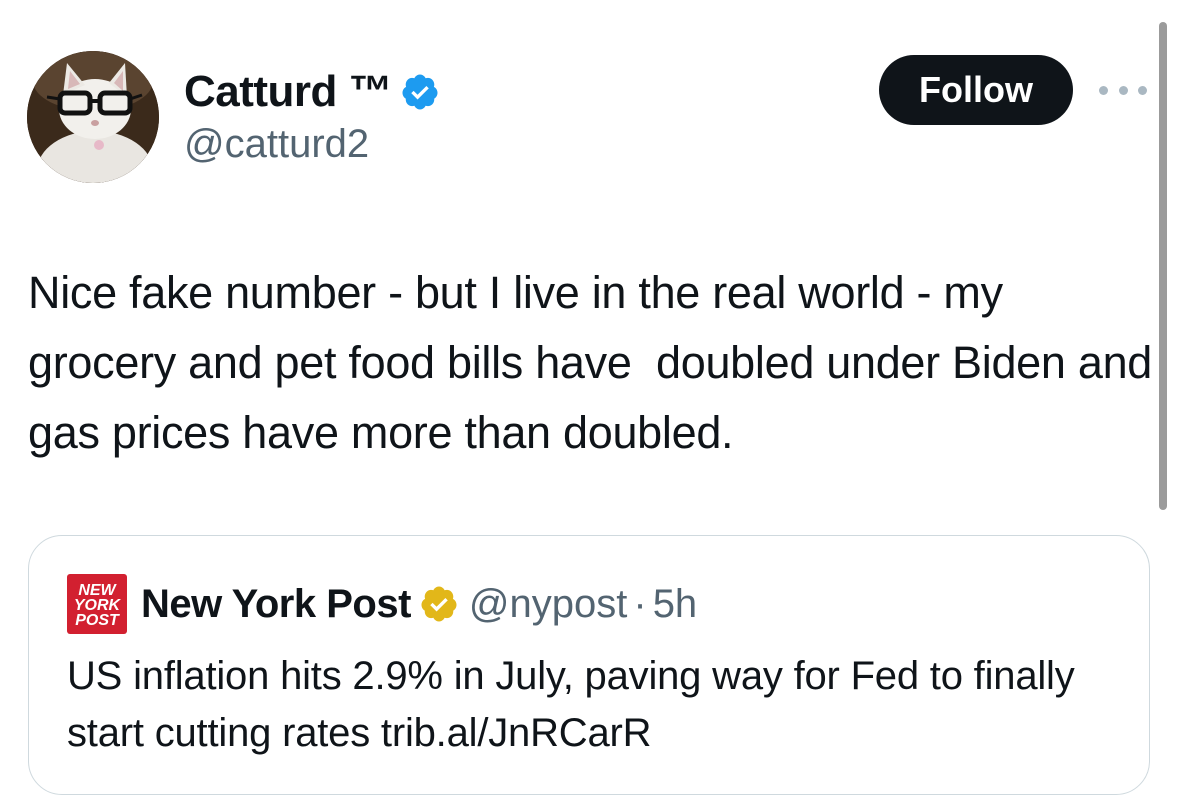 The image size is (1179, 795). I want to click on follow-button: Follow, so click(976, 90).